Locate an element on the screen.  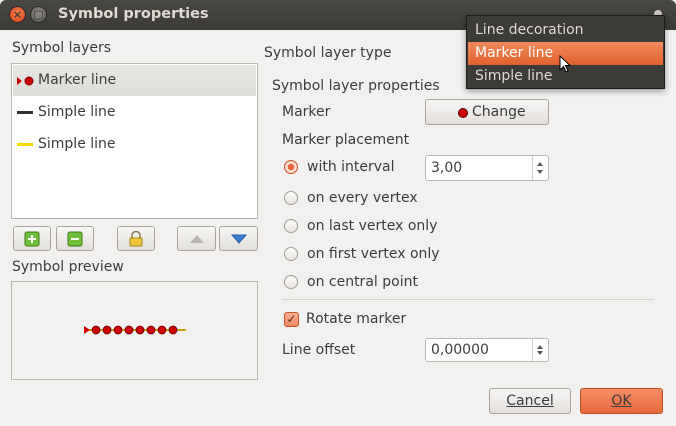
maximize-icon: □ is located at coordinates (38, 14).